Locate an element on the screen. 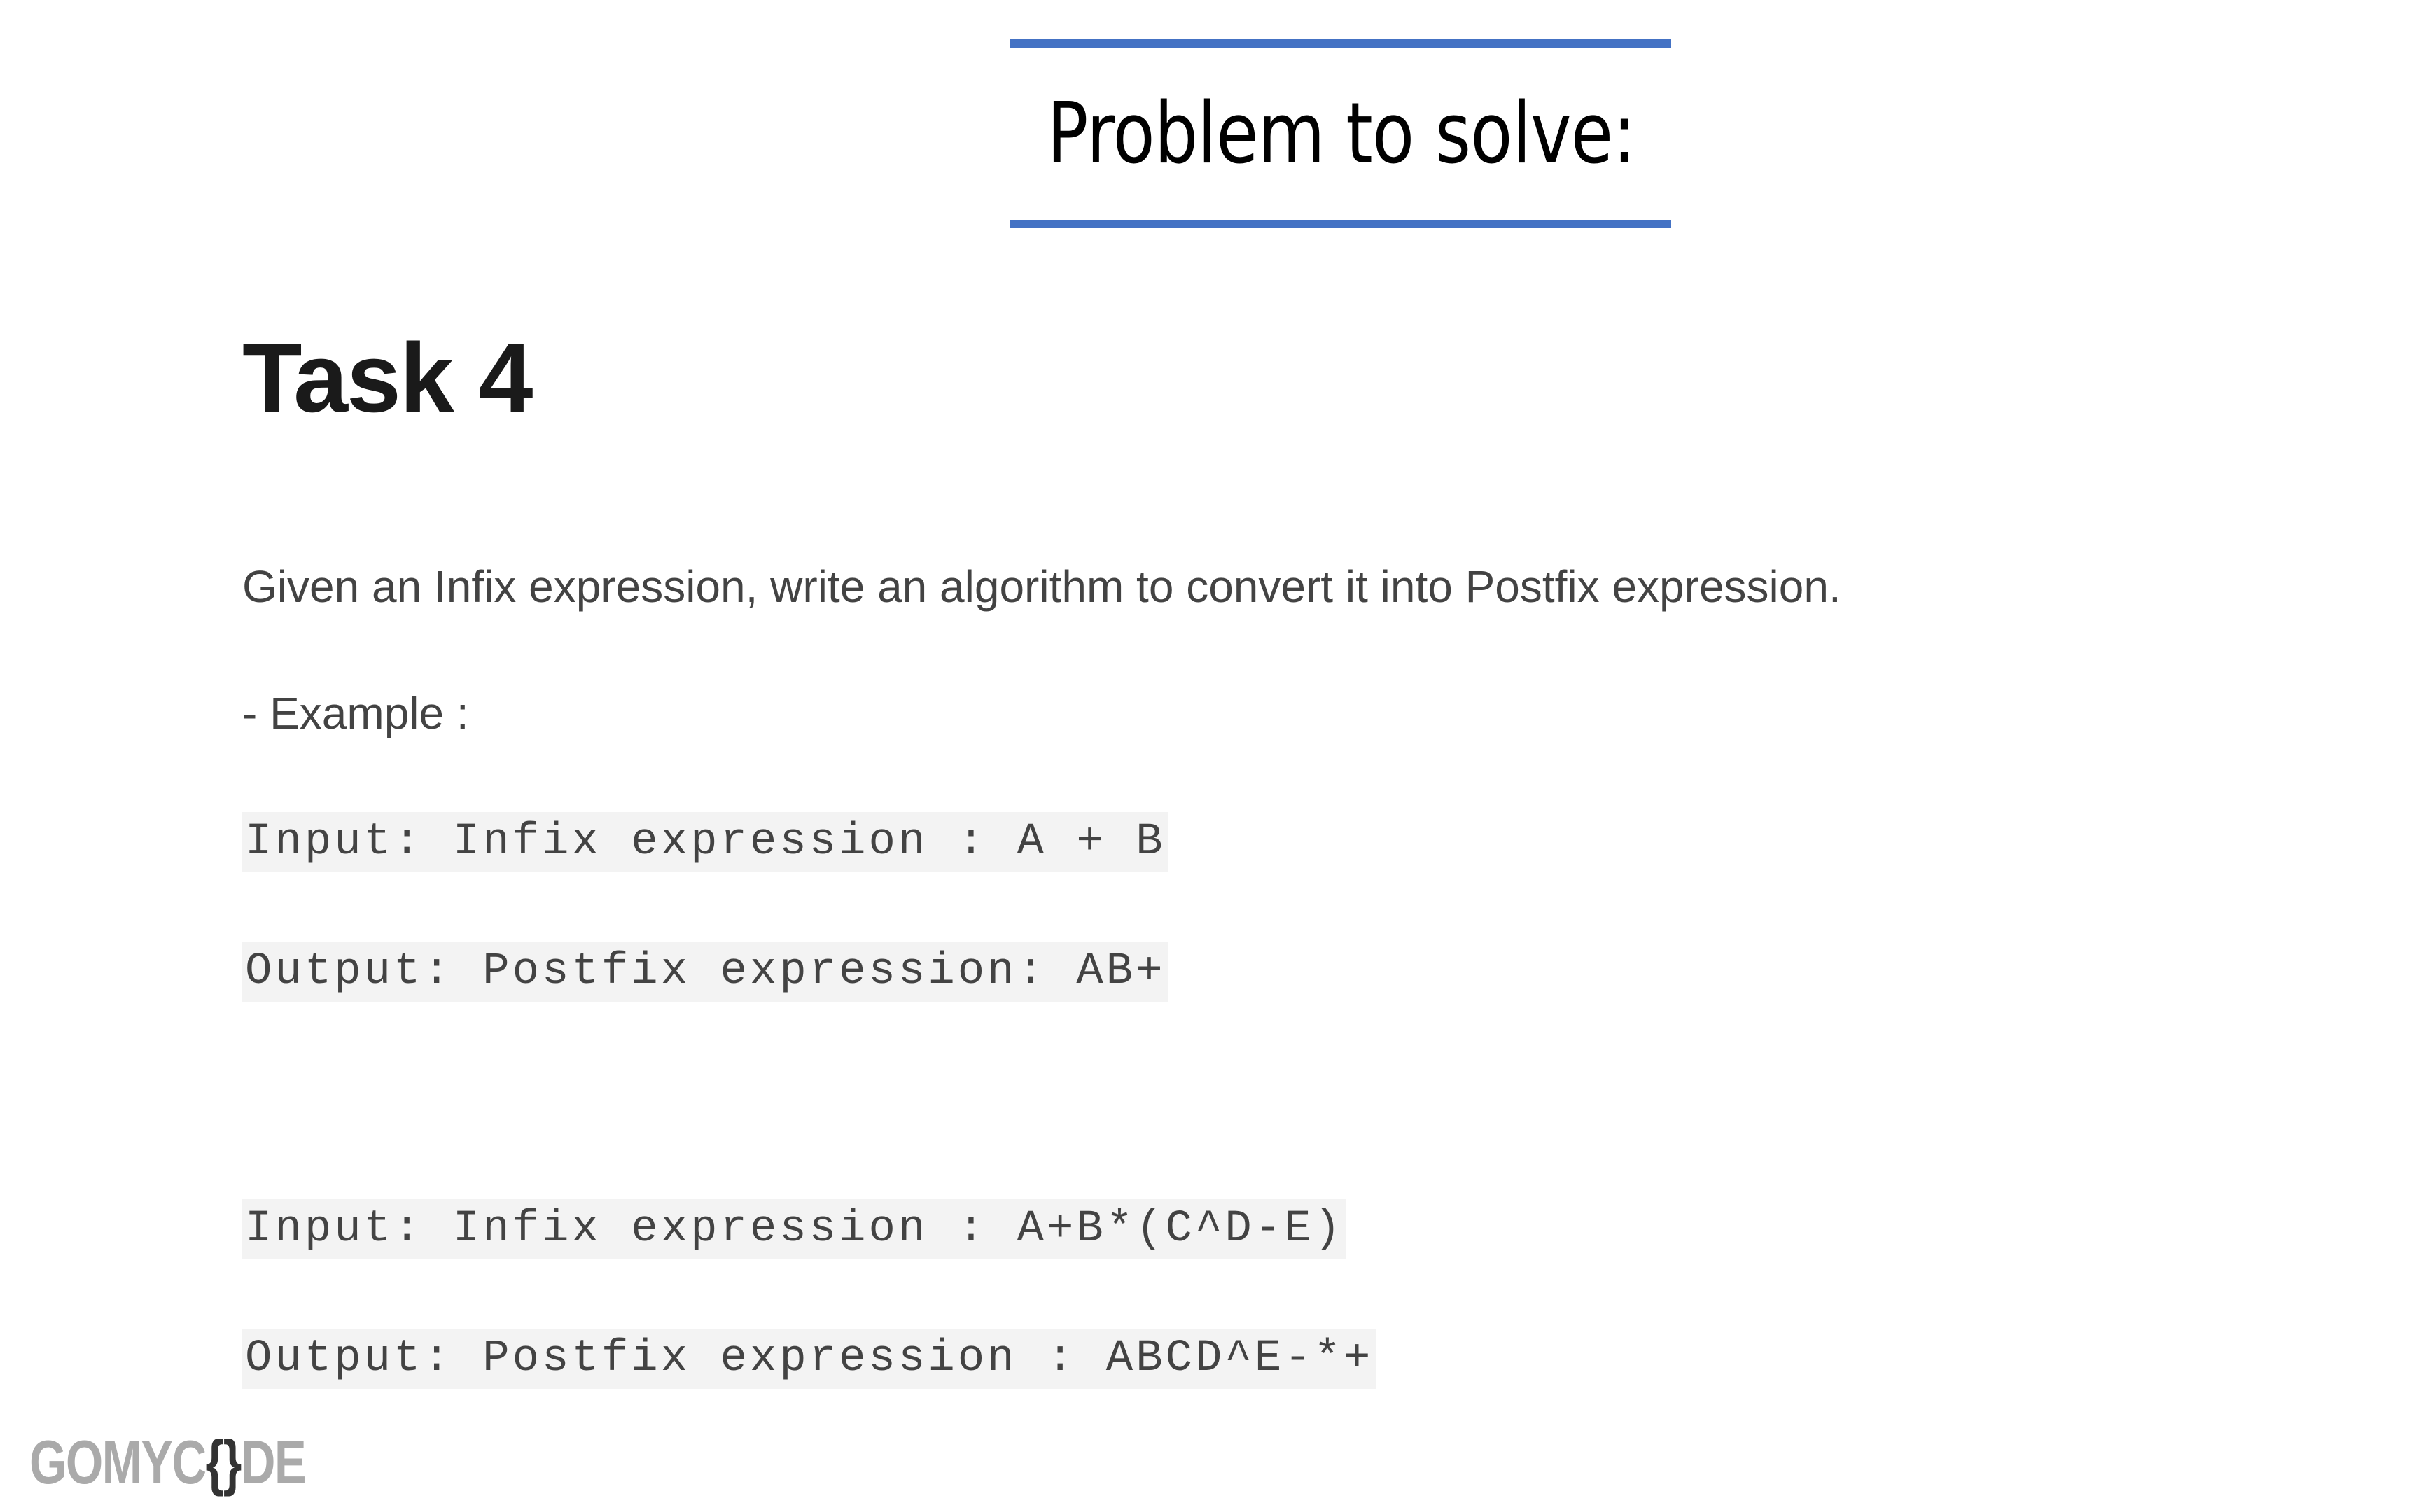  logo-brace-icon: {} is located at coordinates (224, 1462).